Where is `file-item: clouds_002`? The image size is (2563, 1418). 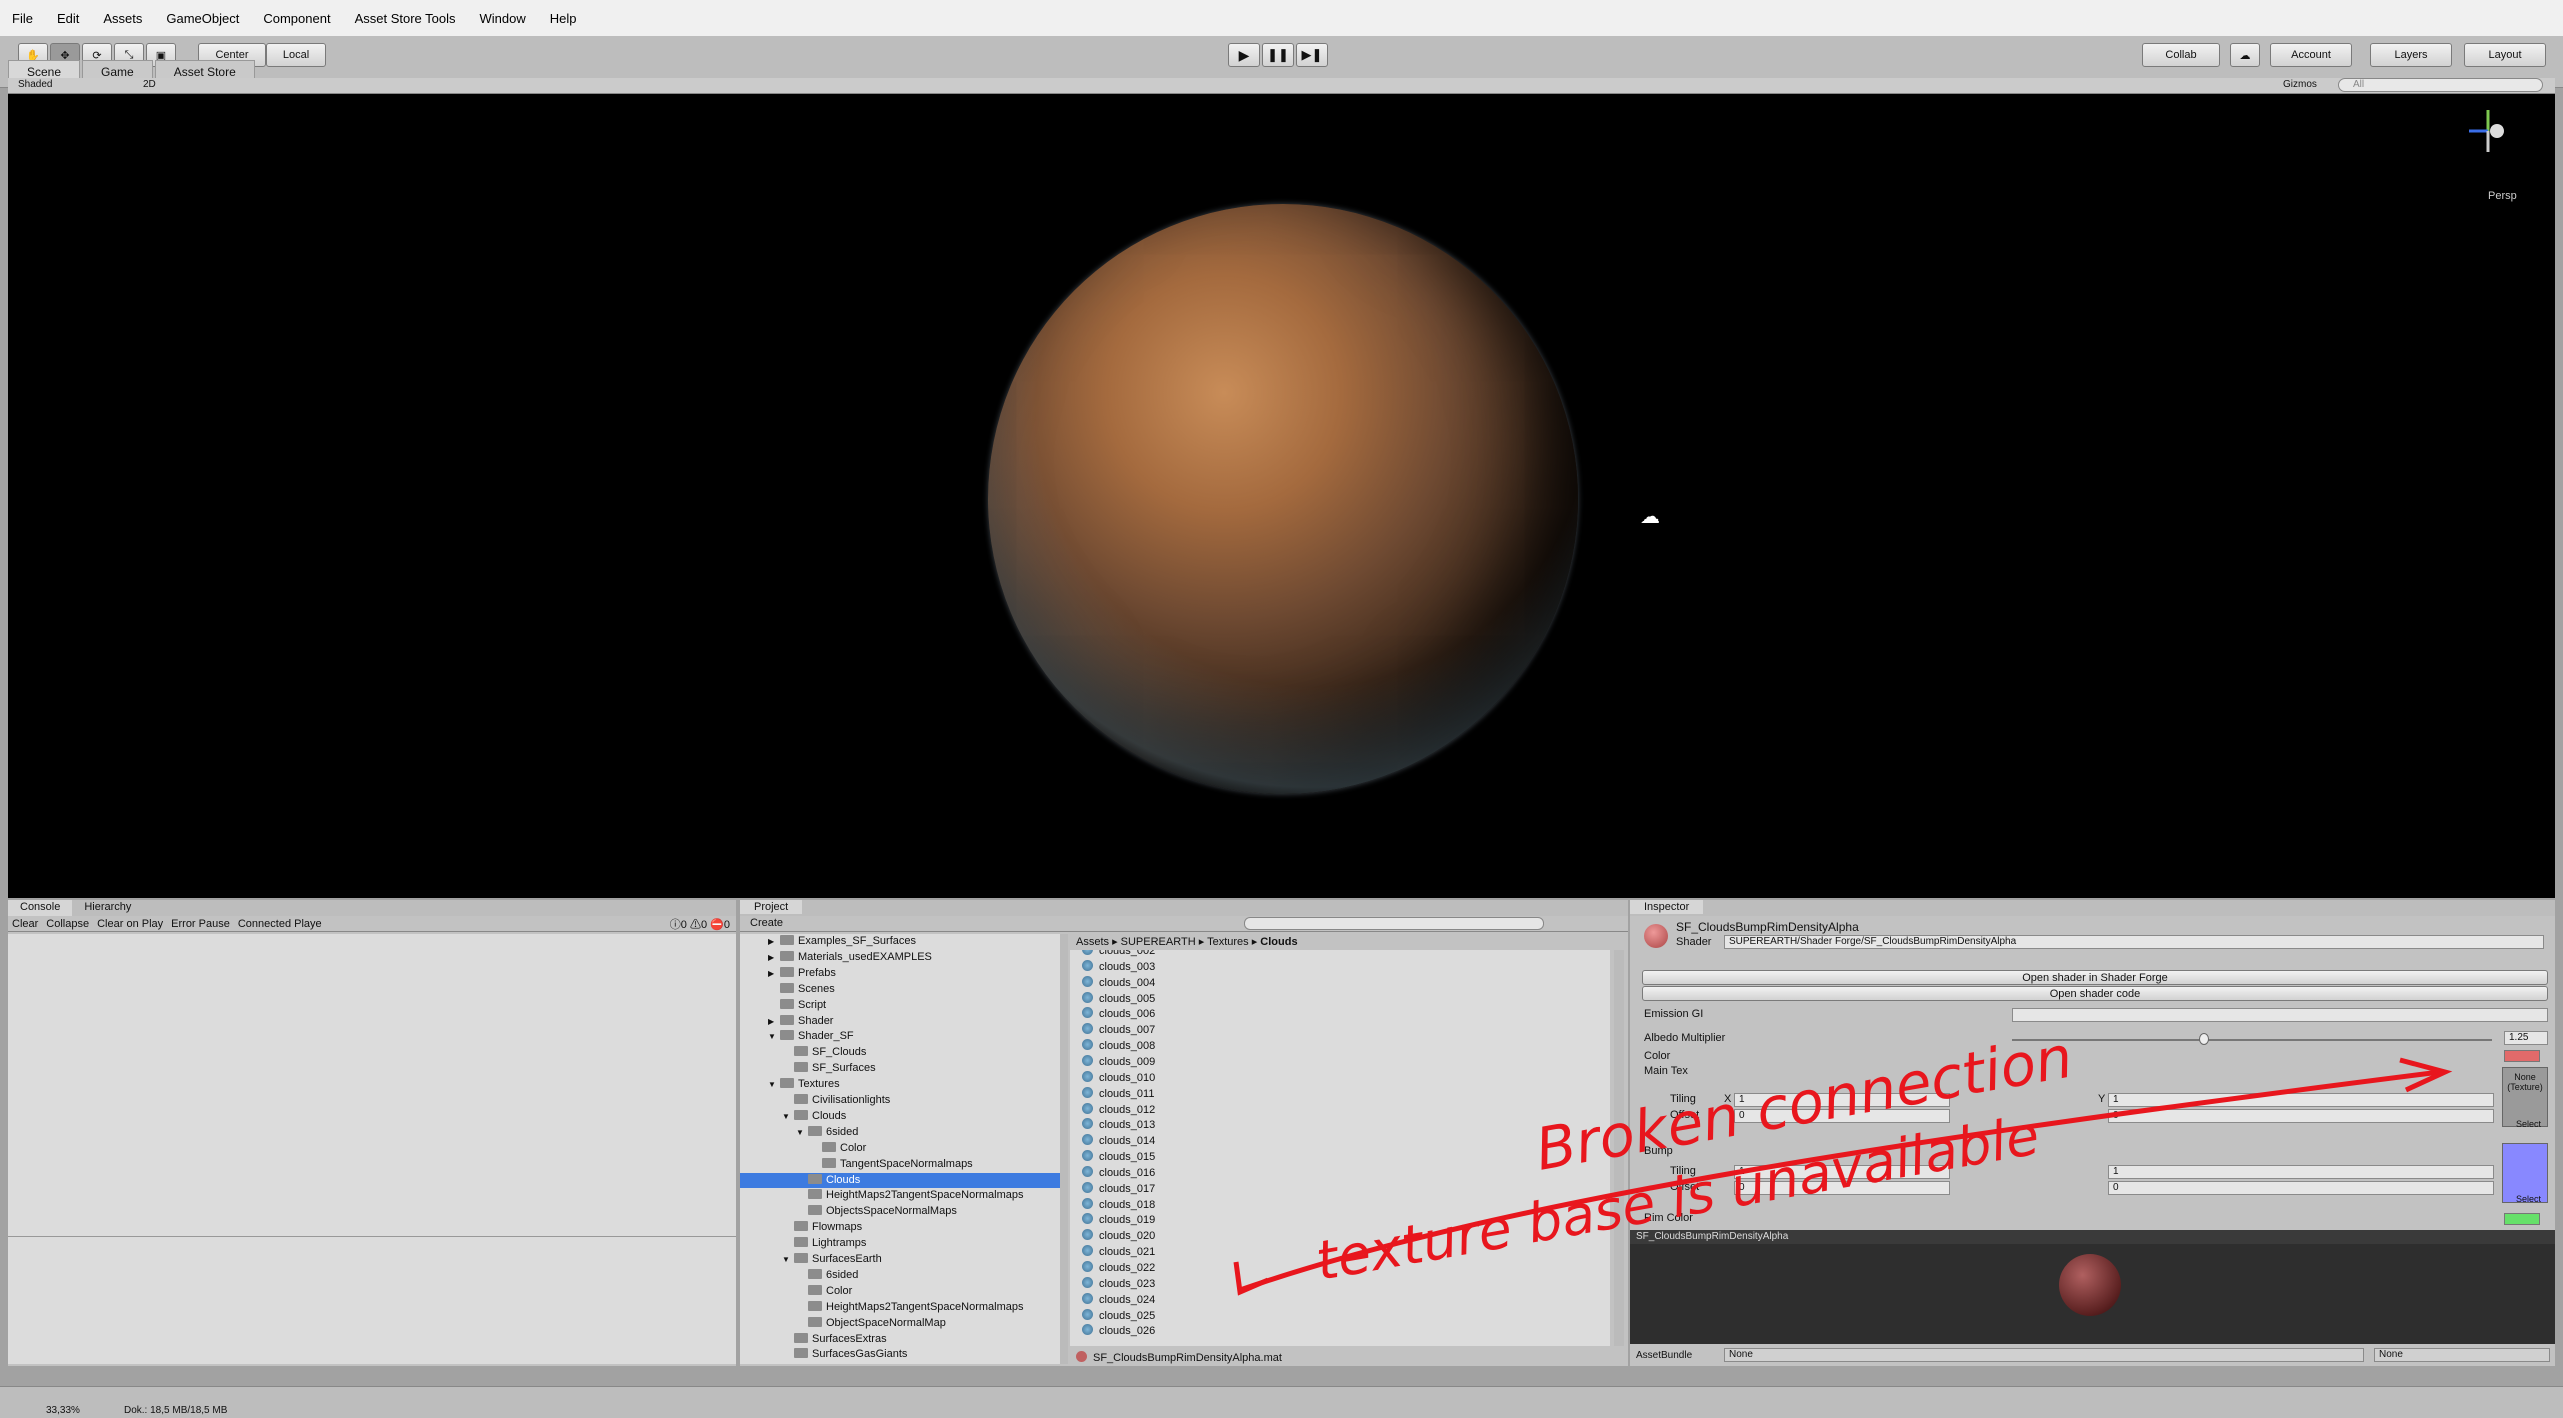 file-item: clouds_002 is located at coordinates (1118, 954).